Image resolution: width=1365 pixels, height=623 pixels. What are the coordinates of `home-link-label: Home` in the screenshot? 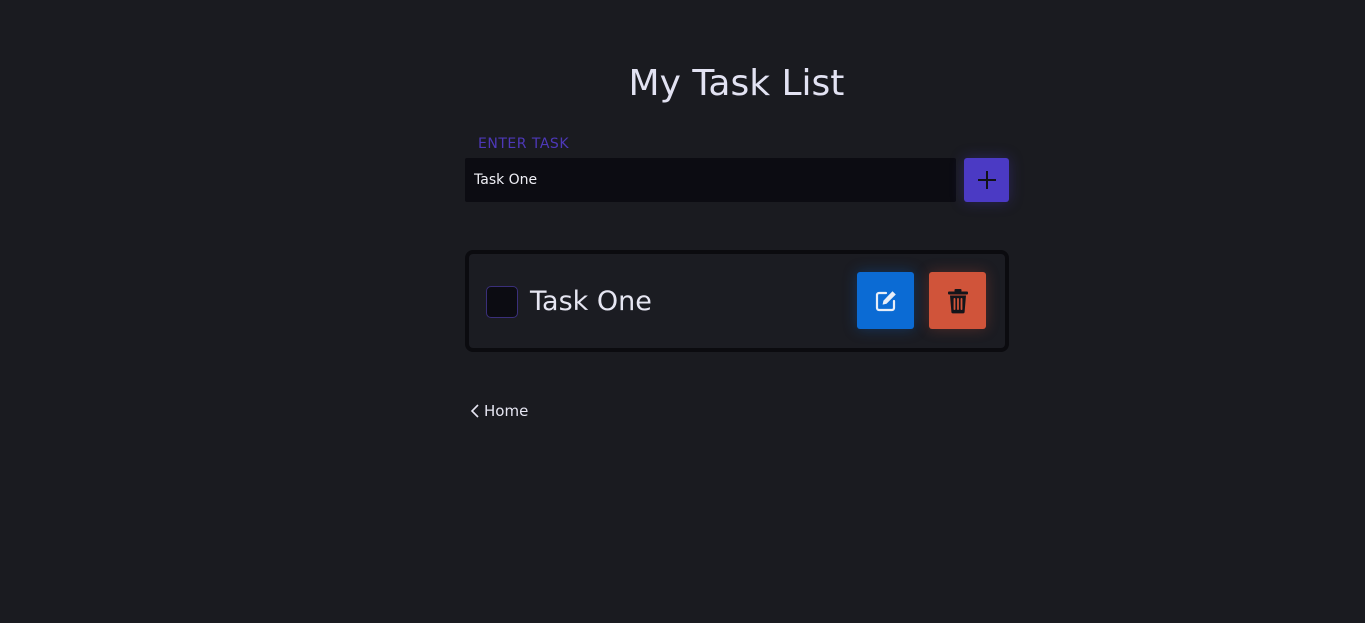 It's located at (506, 411).